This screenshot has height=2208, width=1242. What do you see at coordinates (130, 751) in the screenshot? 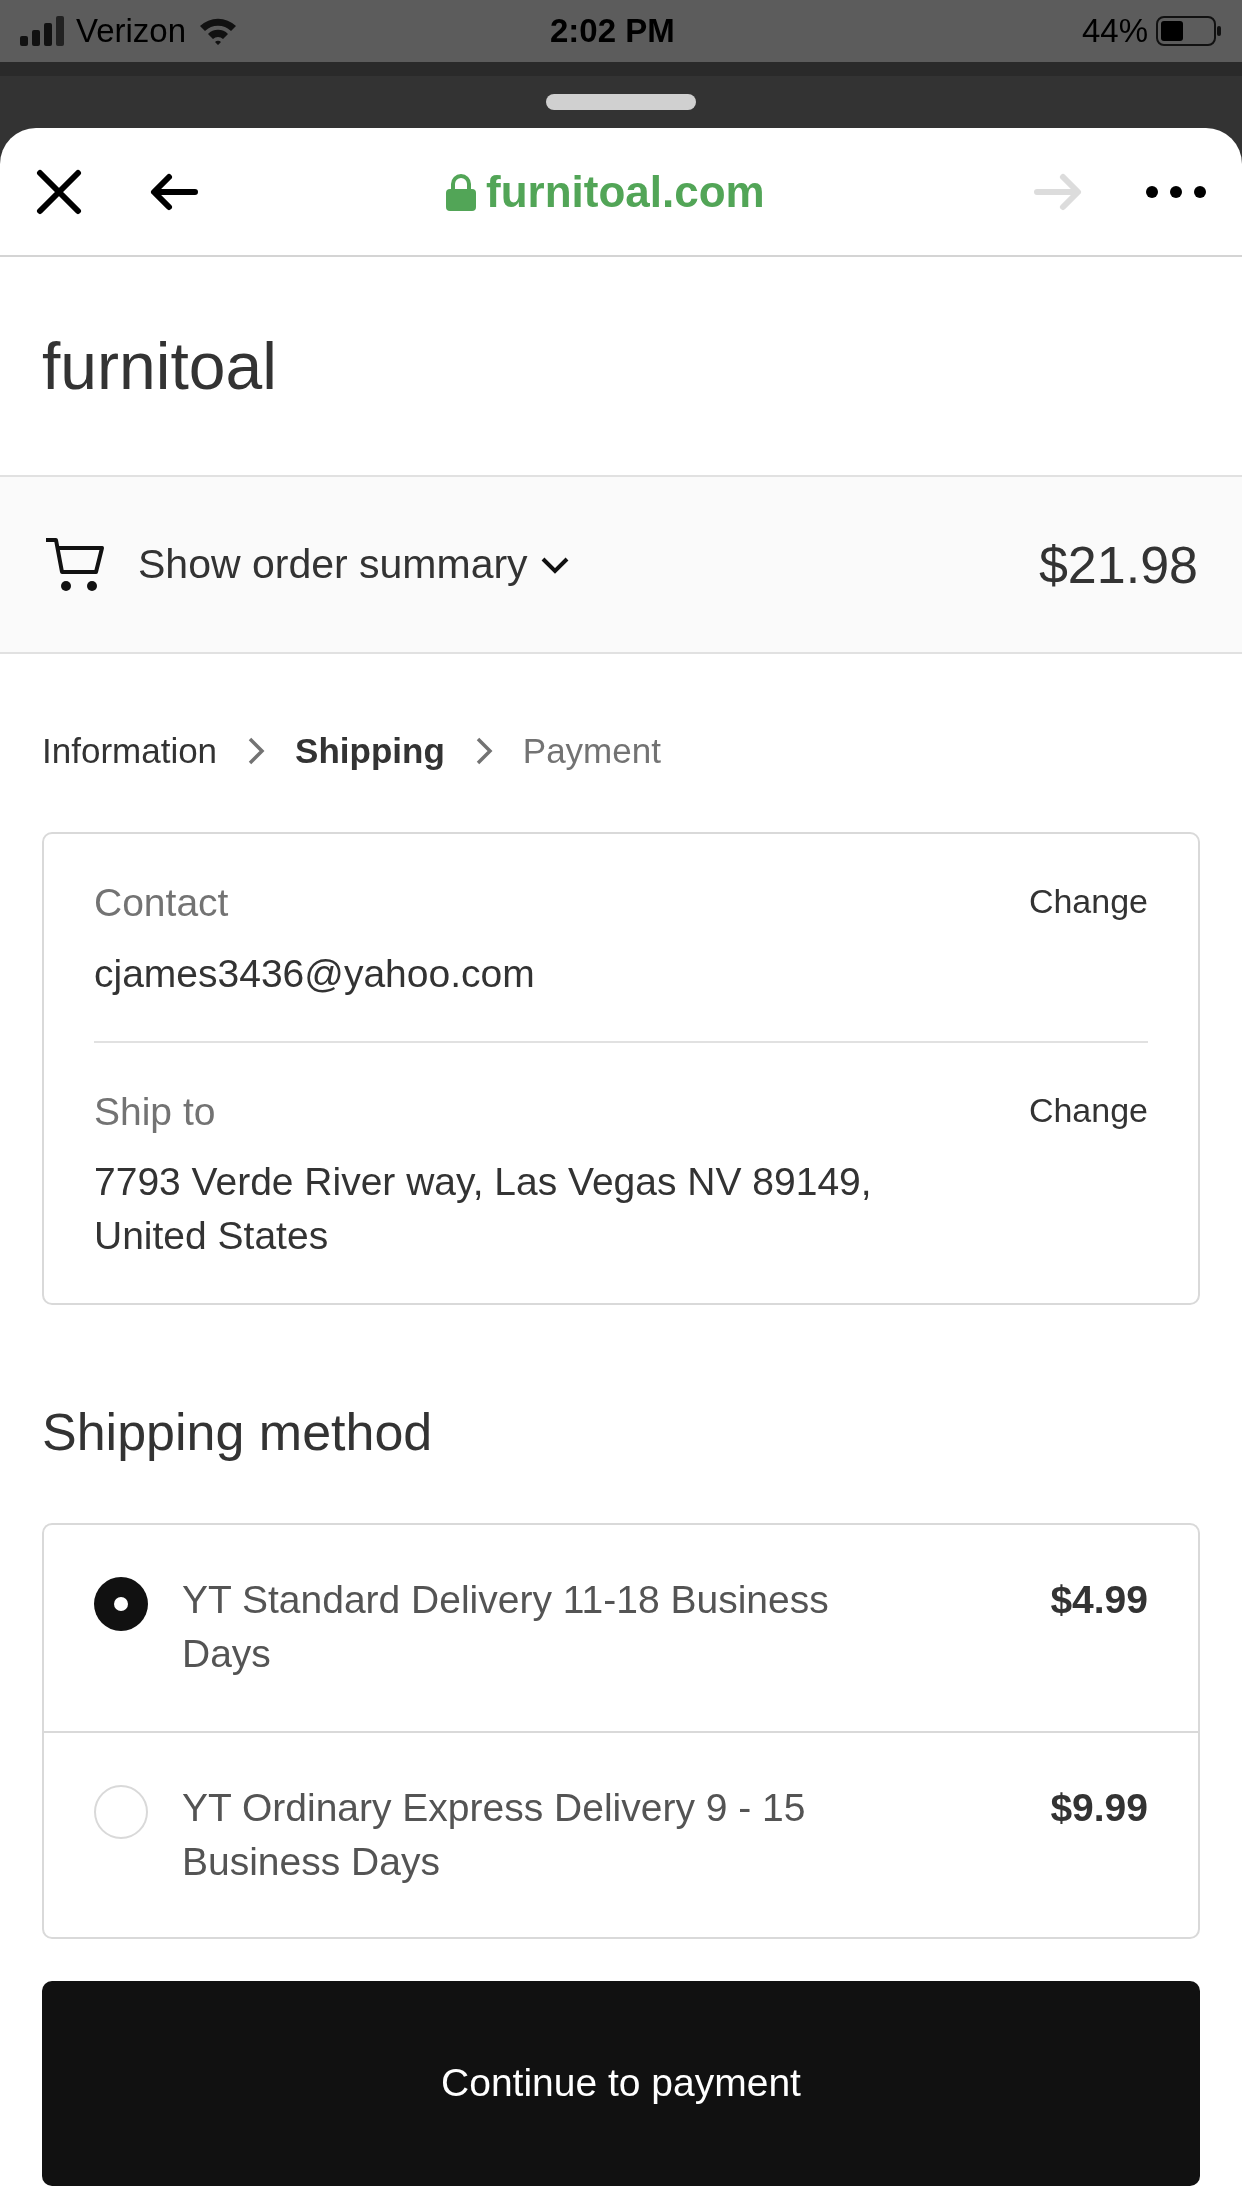
I see `breadcrumb-step: Information` at bounding box center [130, 751].